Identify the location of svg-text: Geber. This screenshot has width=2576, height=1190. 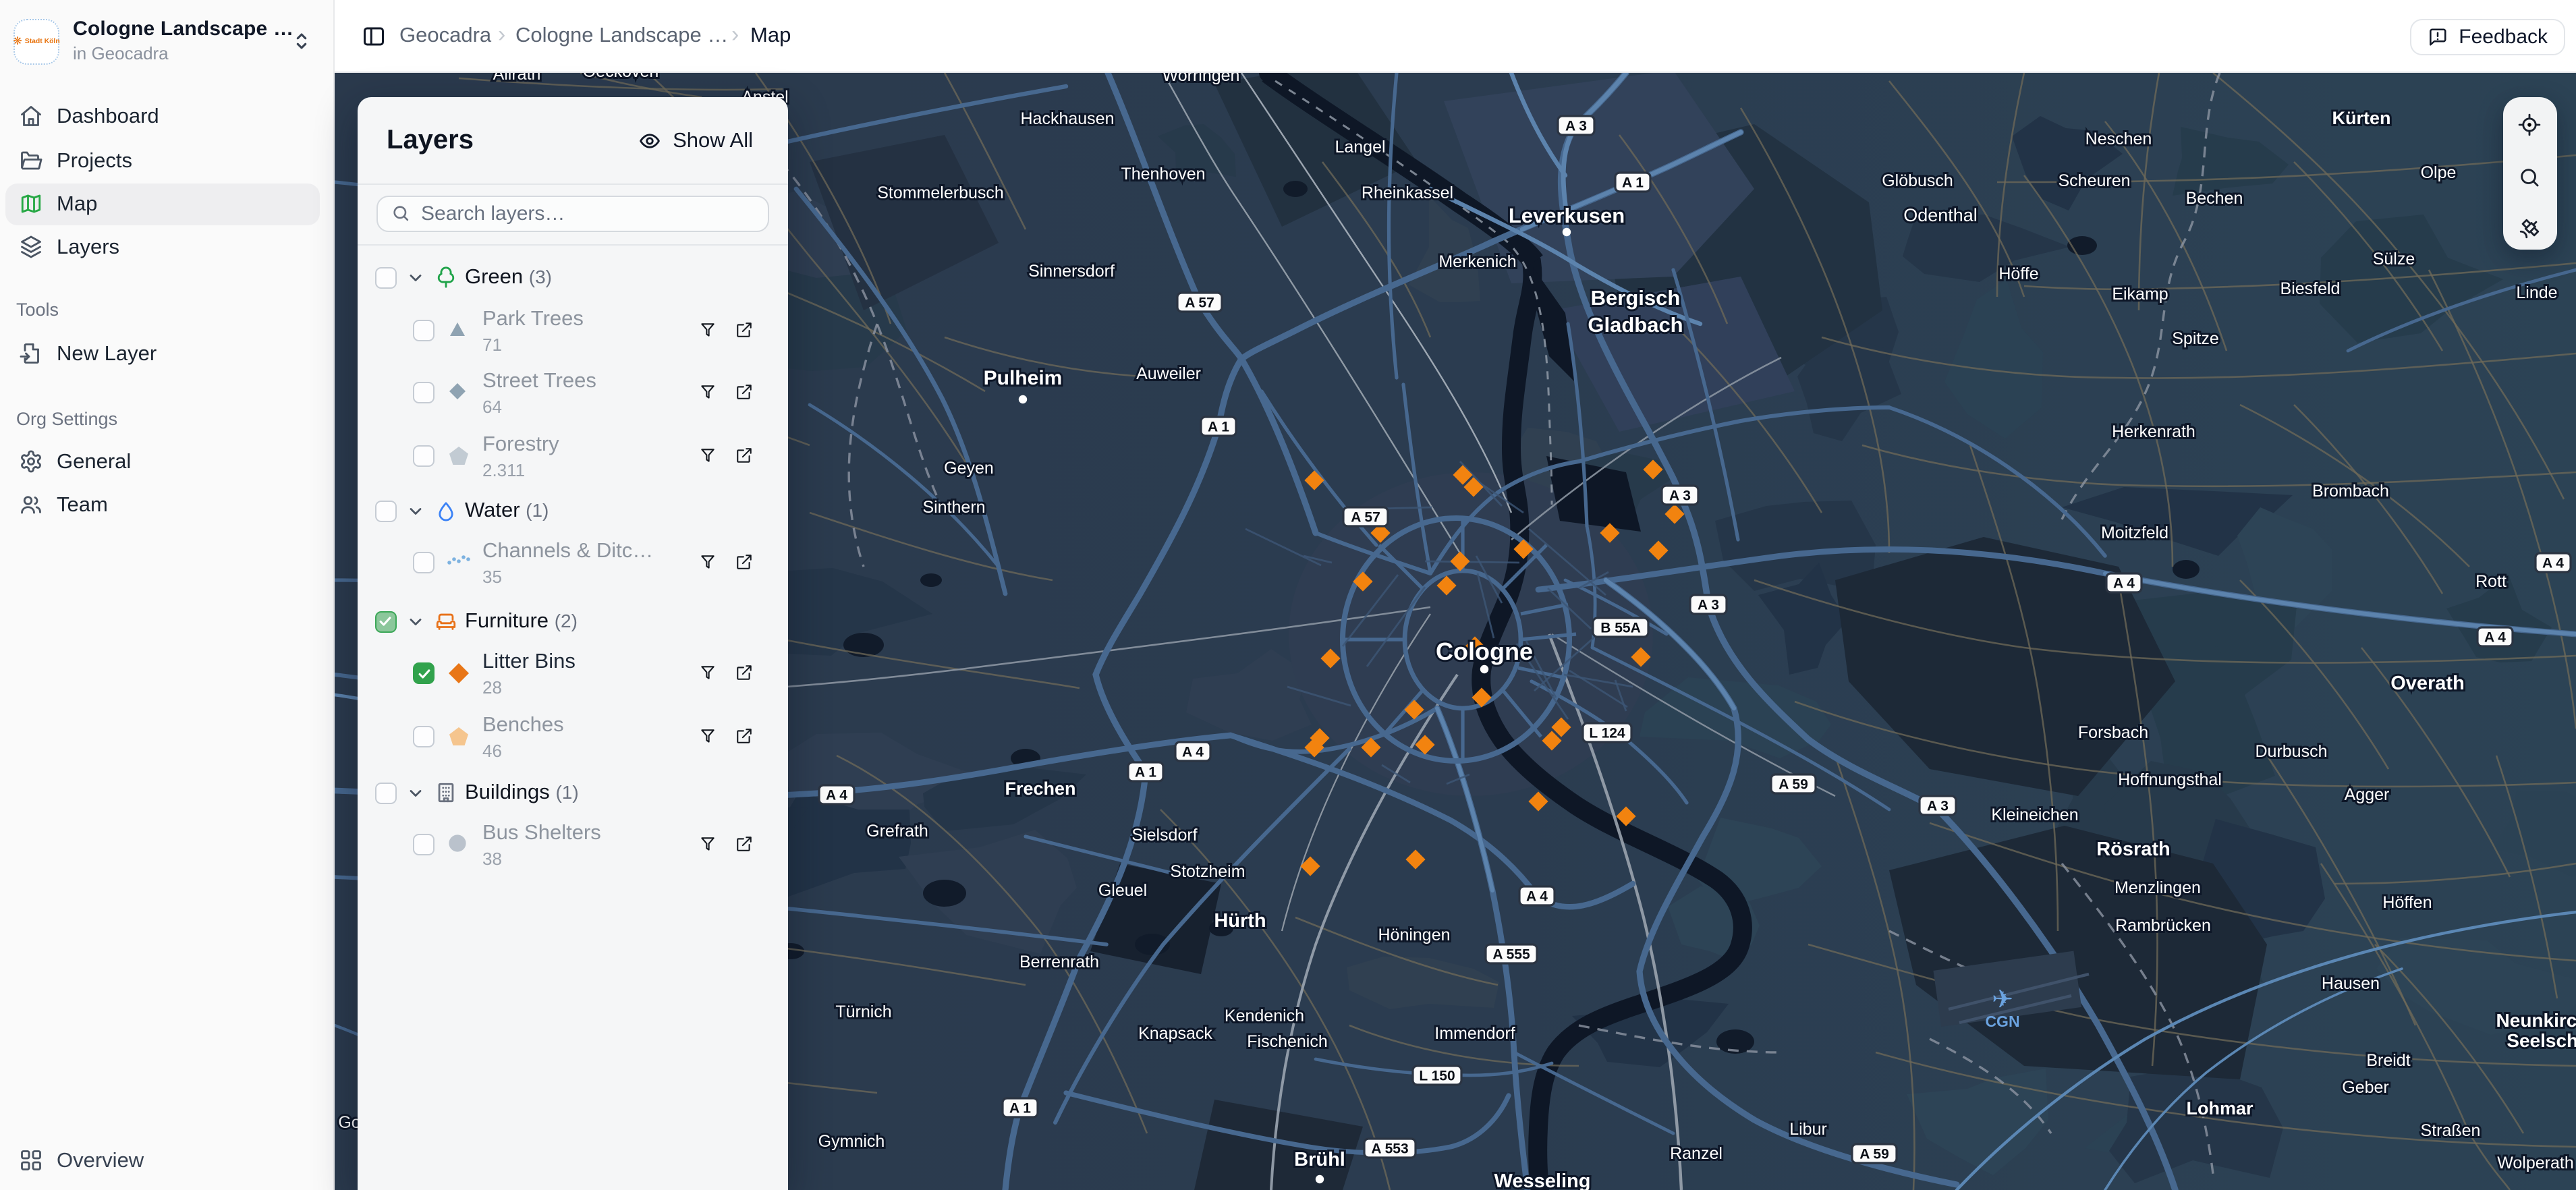
(2365, 1088).